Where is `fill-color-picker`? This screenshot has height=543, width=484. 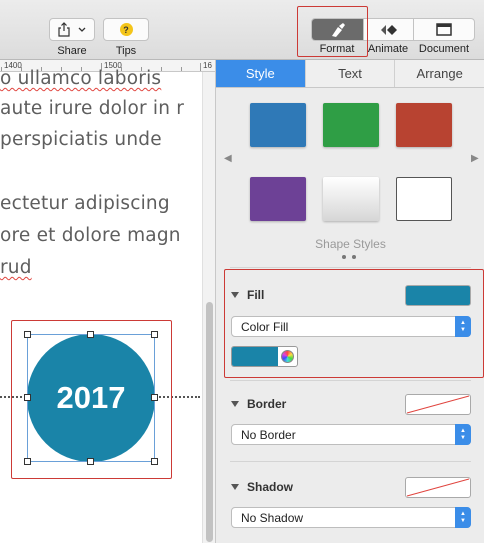 fill-color-picker is located at coordinates (264, 356).